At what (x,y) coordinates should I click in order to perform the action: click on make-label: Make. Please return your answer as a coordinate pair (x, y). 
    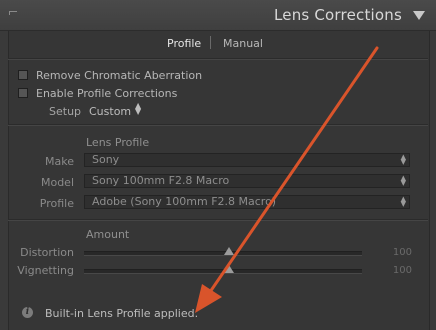
    Looking at the image, I should click on (59, 161).